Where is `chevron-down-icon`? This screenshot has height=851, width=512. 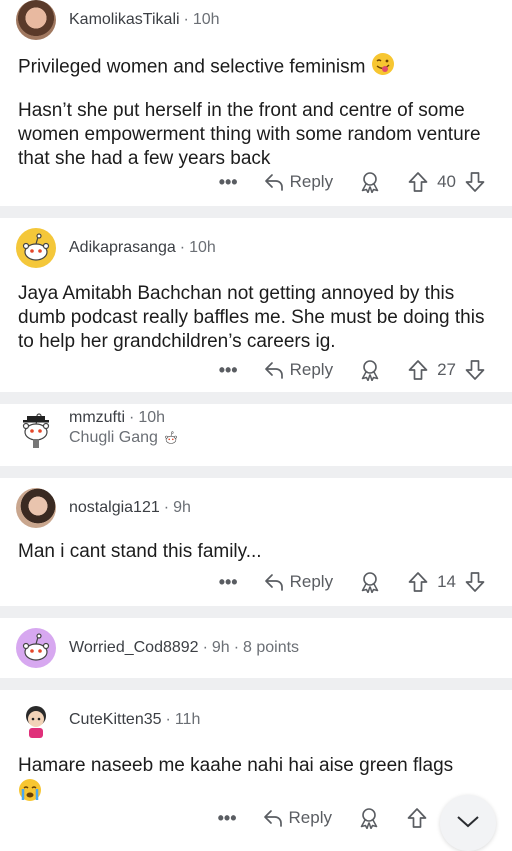 chevron-down-icon is located at coordinates (468, 822).